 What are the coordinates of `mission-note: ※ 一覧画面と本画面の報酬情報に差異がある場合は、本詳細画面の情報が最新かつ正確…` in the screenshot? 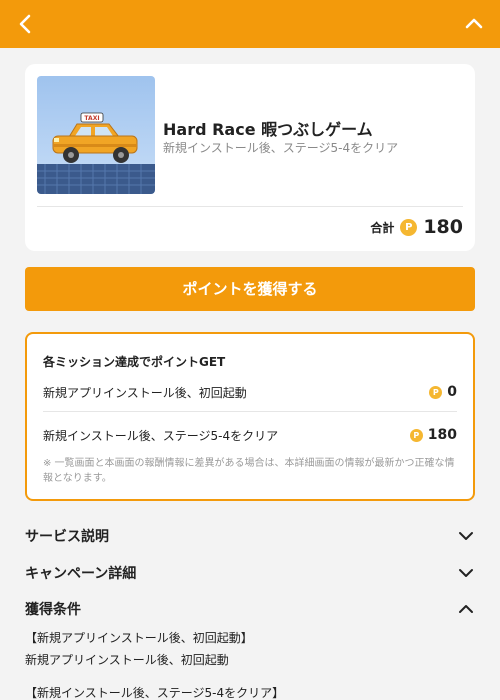 It's located at (249, 471).